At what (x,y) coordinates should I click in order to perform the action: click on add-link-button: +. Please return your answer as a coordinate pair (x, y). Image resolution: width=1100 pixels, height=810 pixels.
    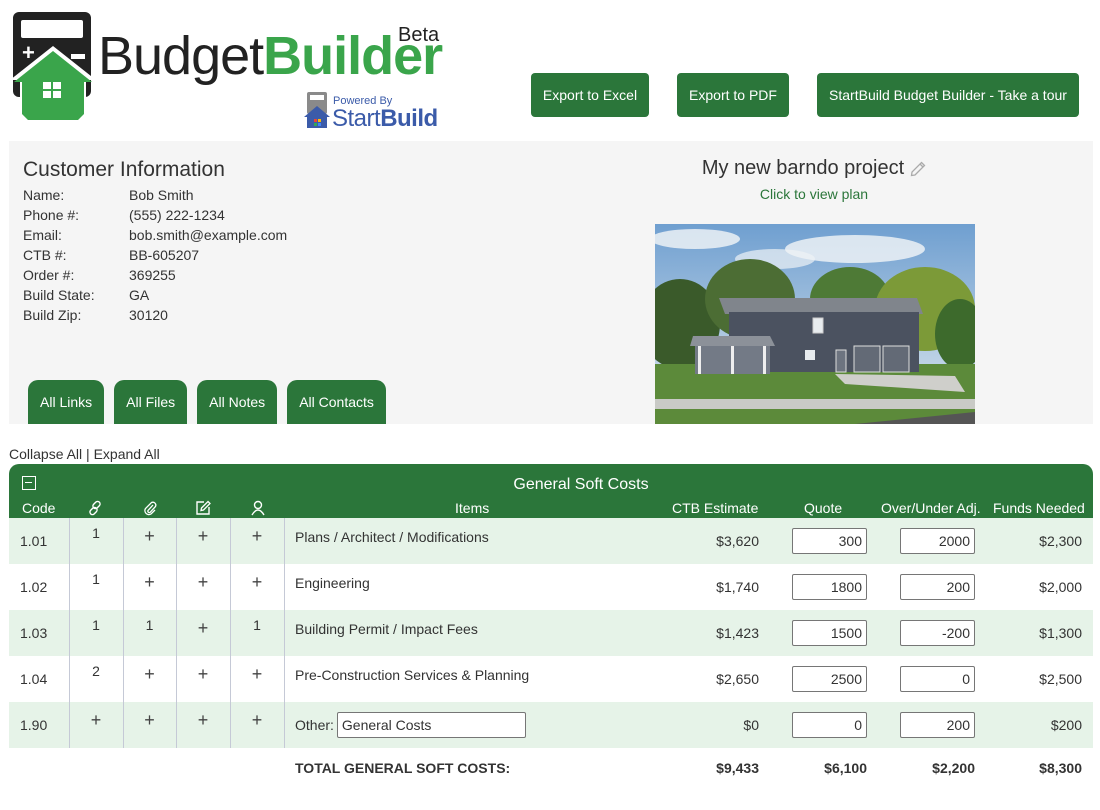
    Looking at the image, I should click on (96, 720).